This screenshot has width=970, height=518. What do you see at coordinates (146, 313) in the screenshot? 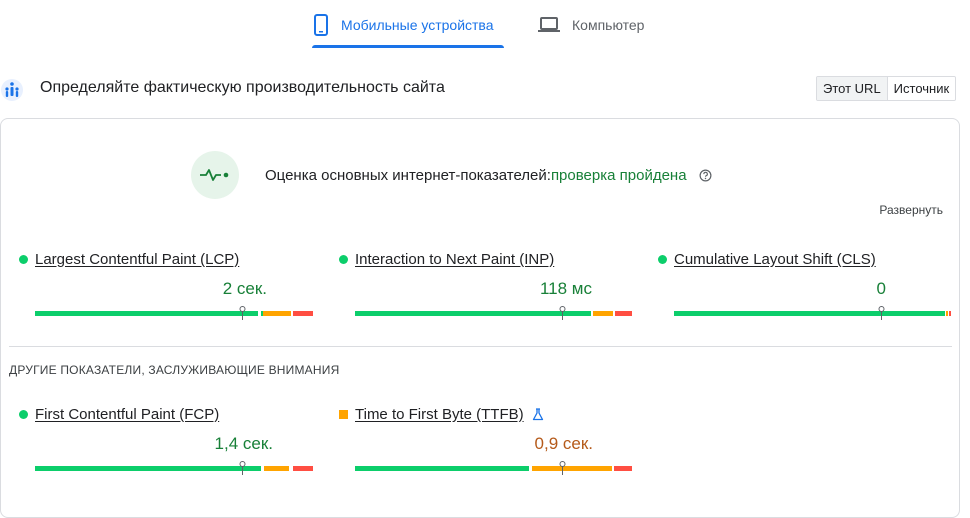
I see `lcp-good-segment` at bounding box center [146, 313].